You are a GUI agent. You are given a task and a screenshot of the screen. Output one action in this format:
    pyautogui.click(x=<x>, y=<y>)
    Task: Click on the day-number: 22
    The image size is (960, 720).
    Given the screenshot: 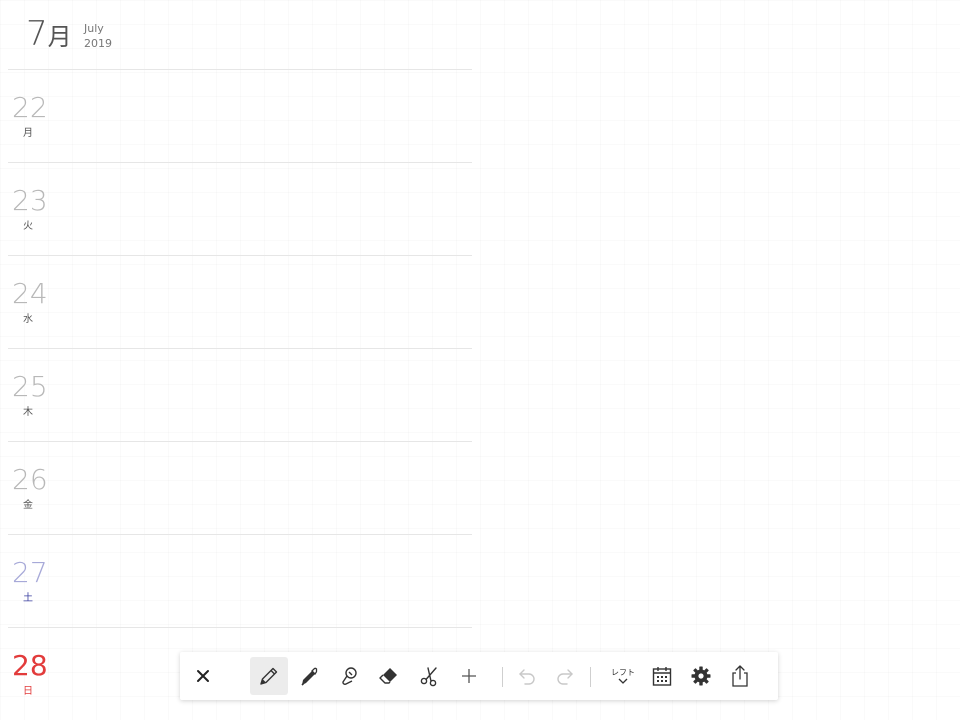 What is the action you would take?
    pyautogui.click(x=30, y=107)
    